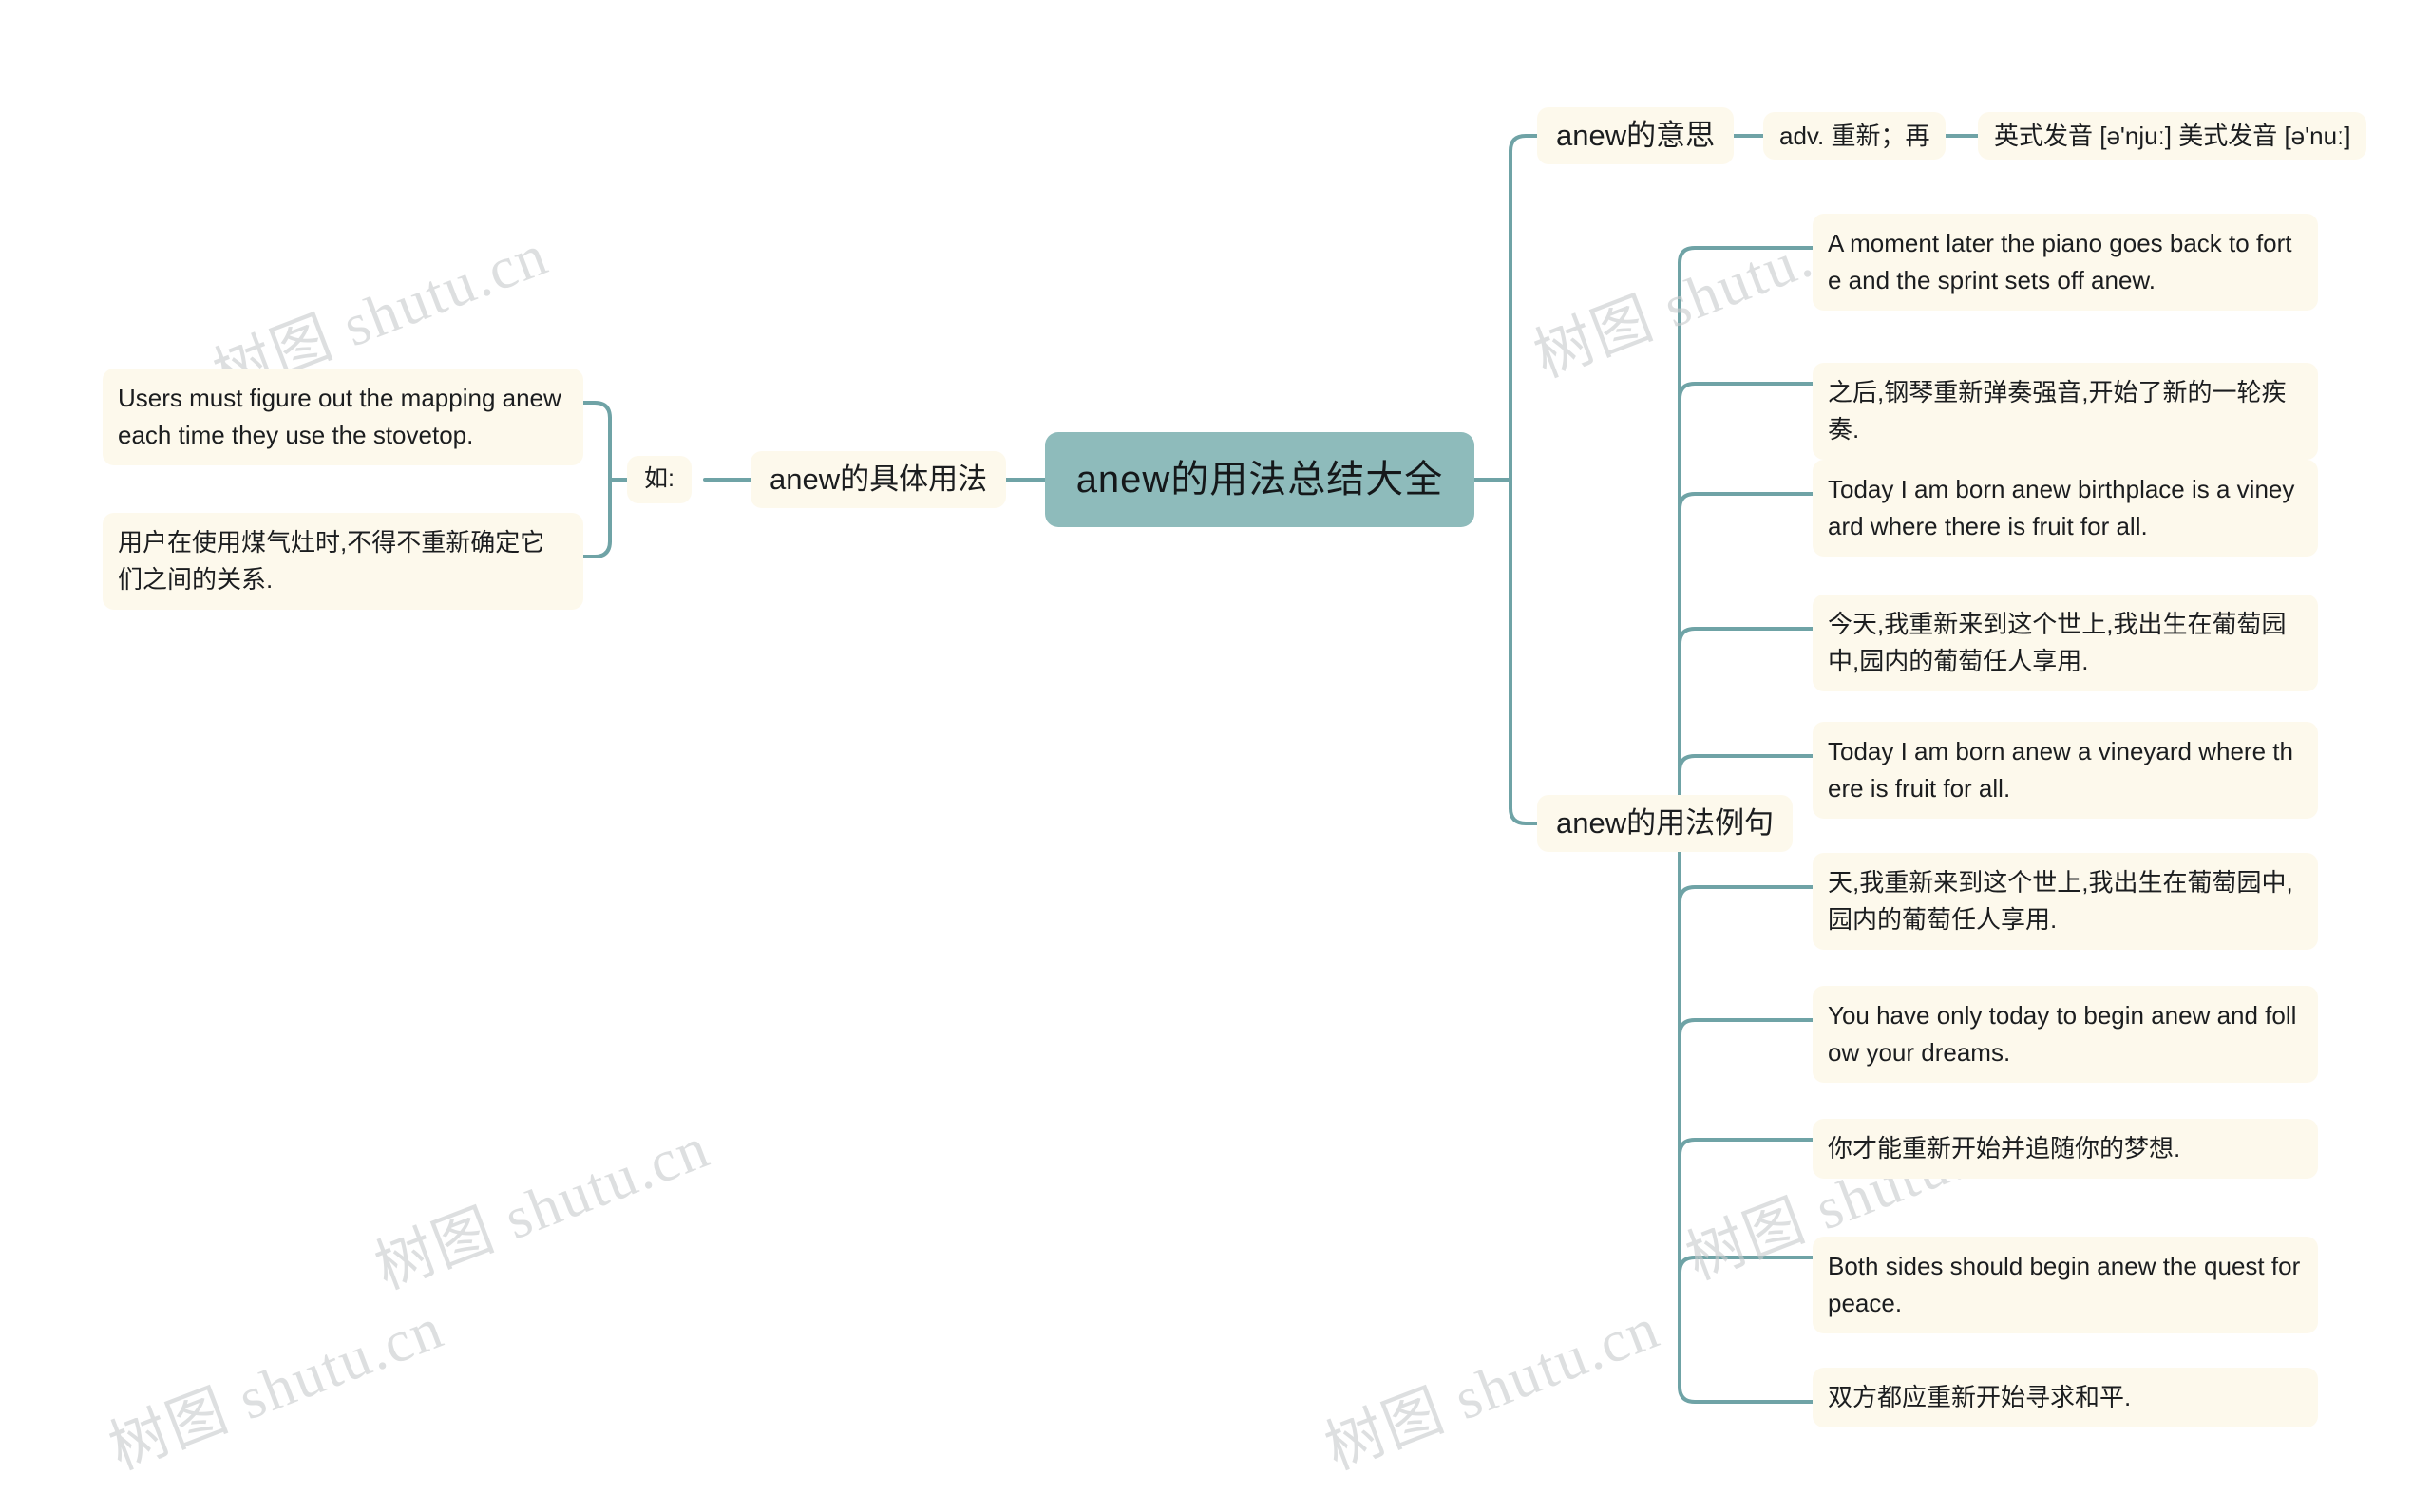 The image size is (2432, 1512). I want to click on sentence-text: 今天,我重新来到这个世上,我出生在葡萄园中,园内的葡萄任人享用., so click(2057, 643).